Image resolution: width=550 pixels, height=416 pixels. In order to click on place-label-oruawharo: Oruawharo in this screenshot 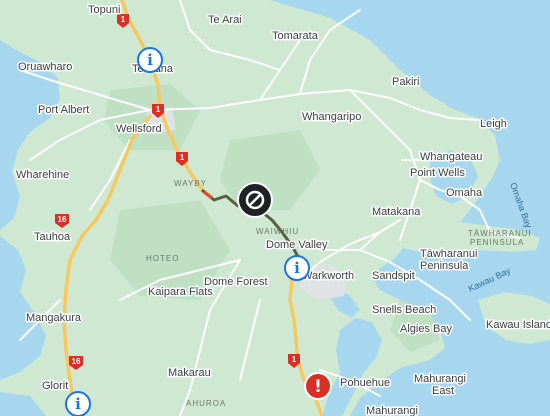, I will do `click(45, 67)`.